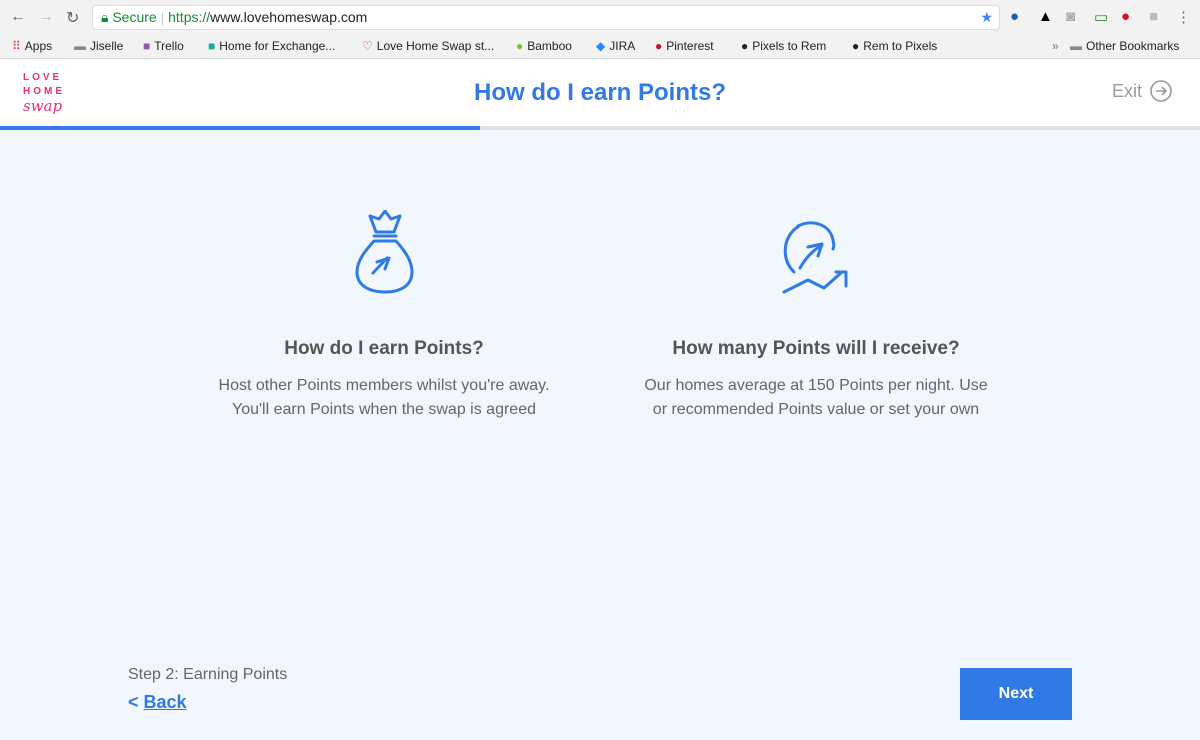 Image resolution: width=1200 pixels, height=740 pixels. What do you see at coordinates (208, 674) in the screenshot?
I see `step-label: Step 2: Earning Points` at bounding box center [208, 674].